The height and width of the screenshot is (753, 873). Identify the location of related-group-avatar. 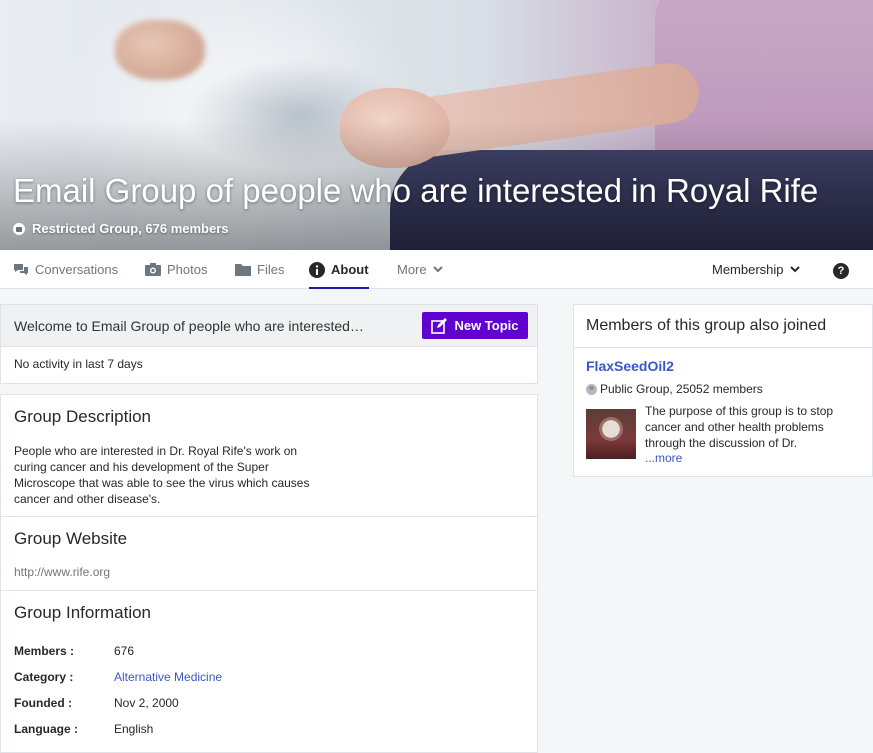
(611, 434).